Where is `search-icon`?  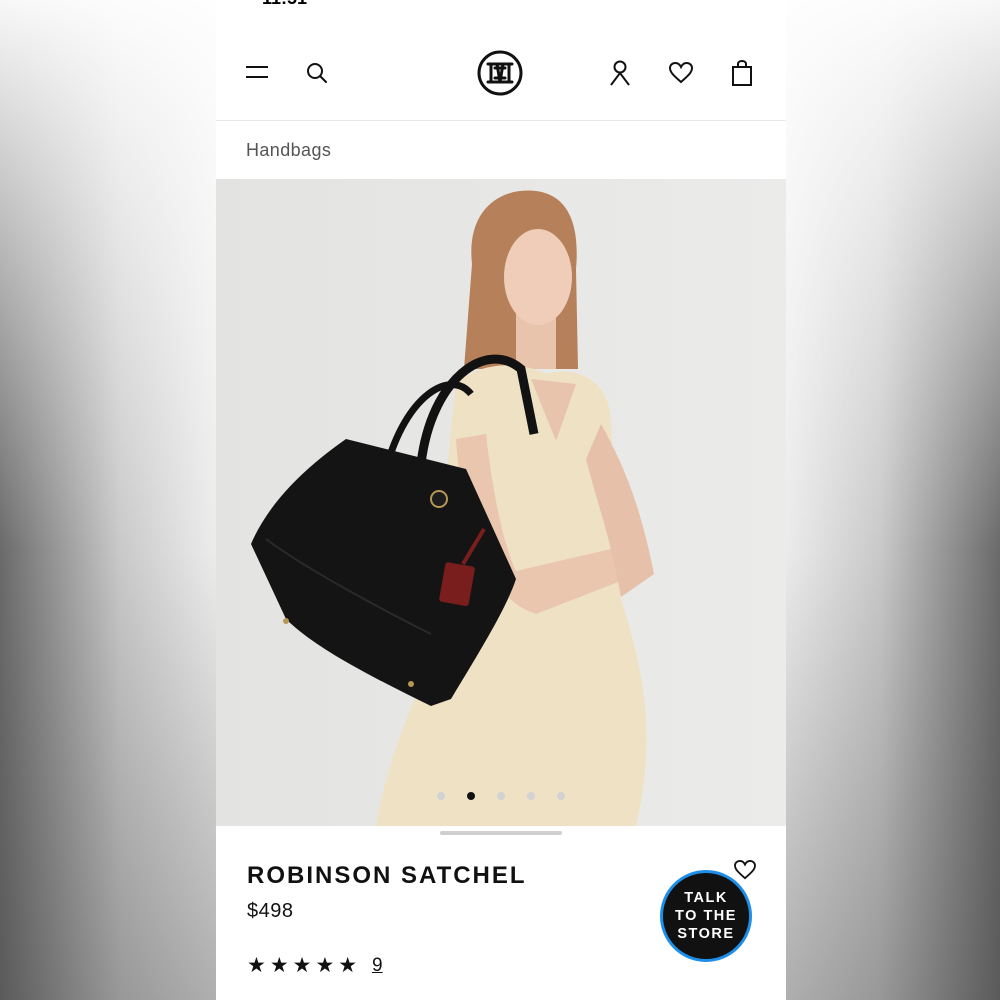
search-icon is located at coordinates (317, 73).